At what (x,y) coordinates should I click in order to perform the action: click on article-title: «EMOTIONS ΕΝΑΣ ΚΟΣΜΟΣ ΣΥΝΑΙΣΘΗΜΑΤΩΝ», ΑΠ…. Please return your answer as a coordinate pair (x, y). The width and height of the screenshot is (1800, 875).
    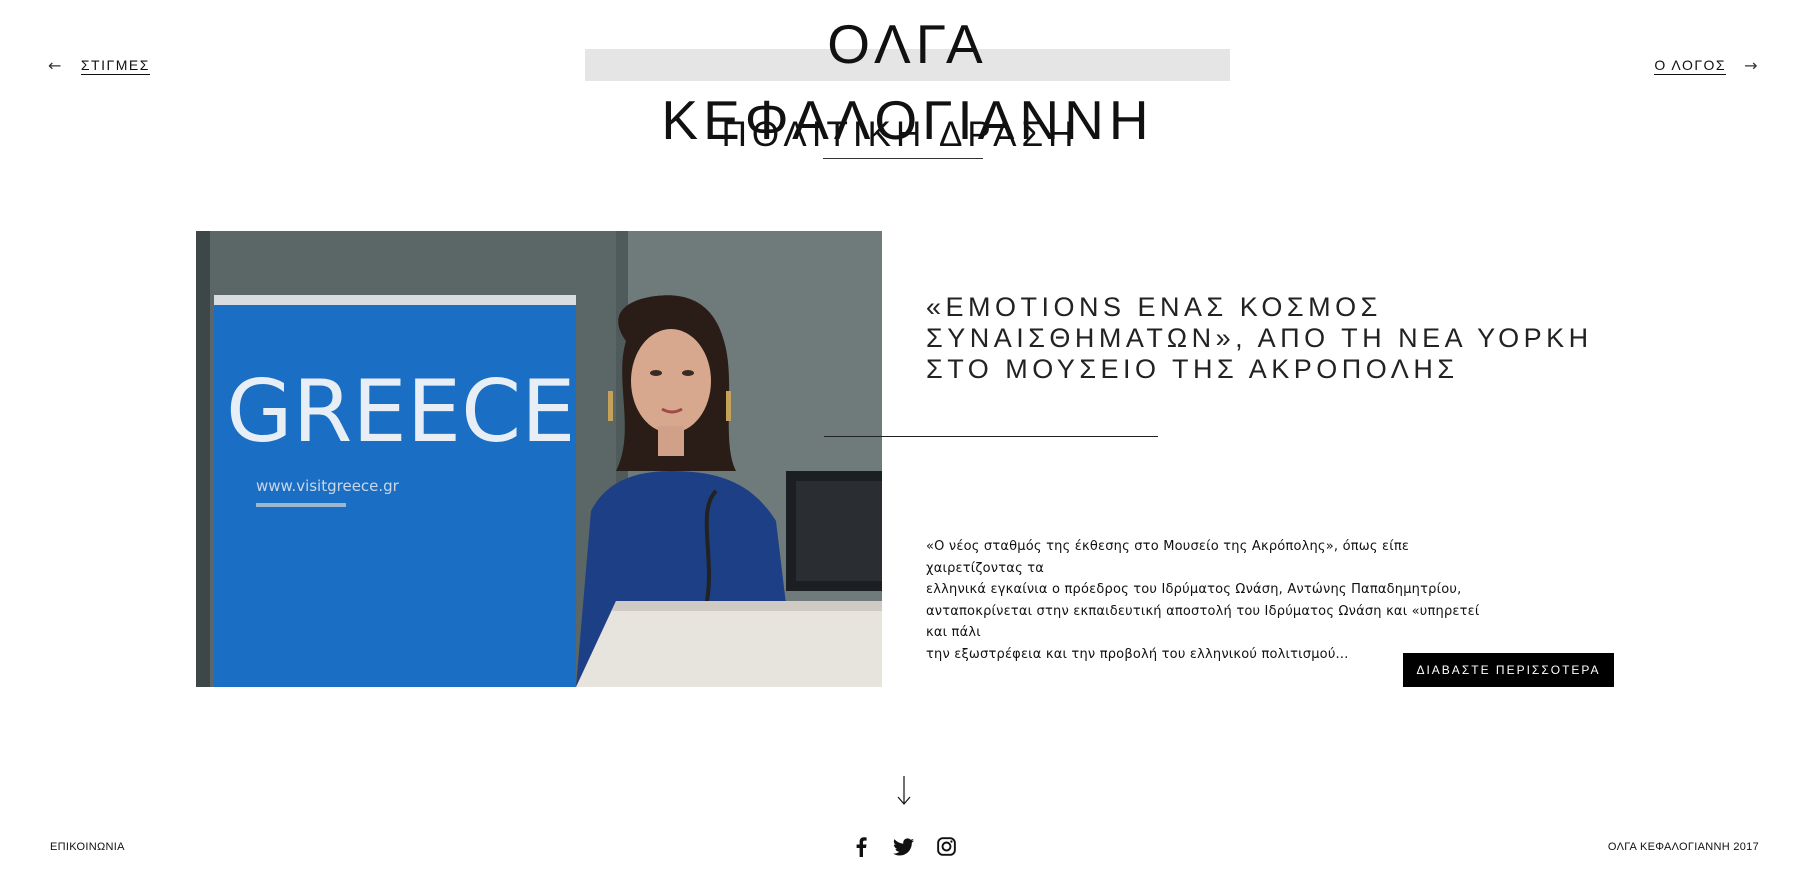
    Looking at the image, I should click on (1266, 338).